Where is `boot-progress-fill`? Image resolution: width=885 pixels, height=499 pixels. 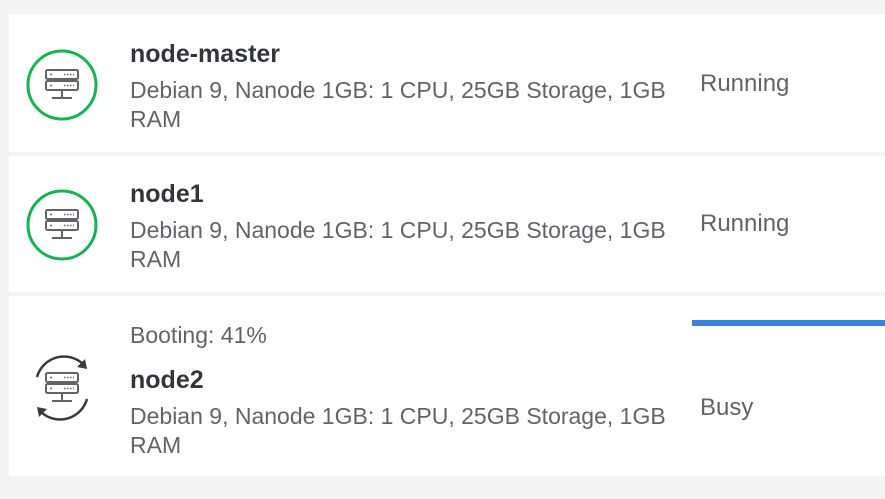
boot-progress-fill is located at coordinates (788, 323).